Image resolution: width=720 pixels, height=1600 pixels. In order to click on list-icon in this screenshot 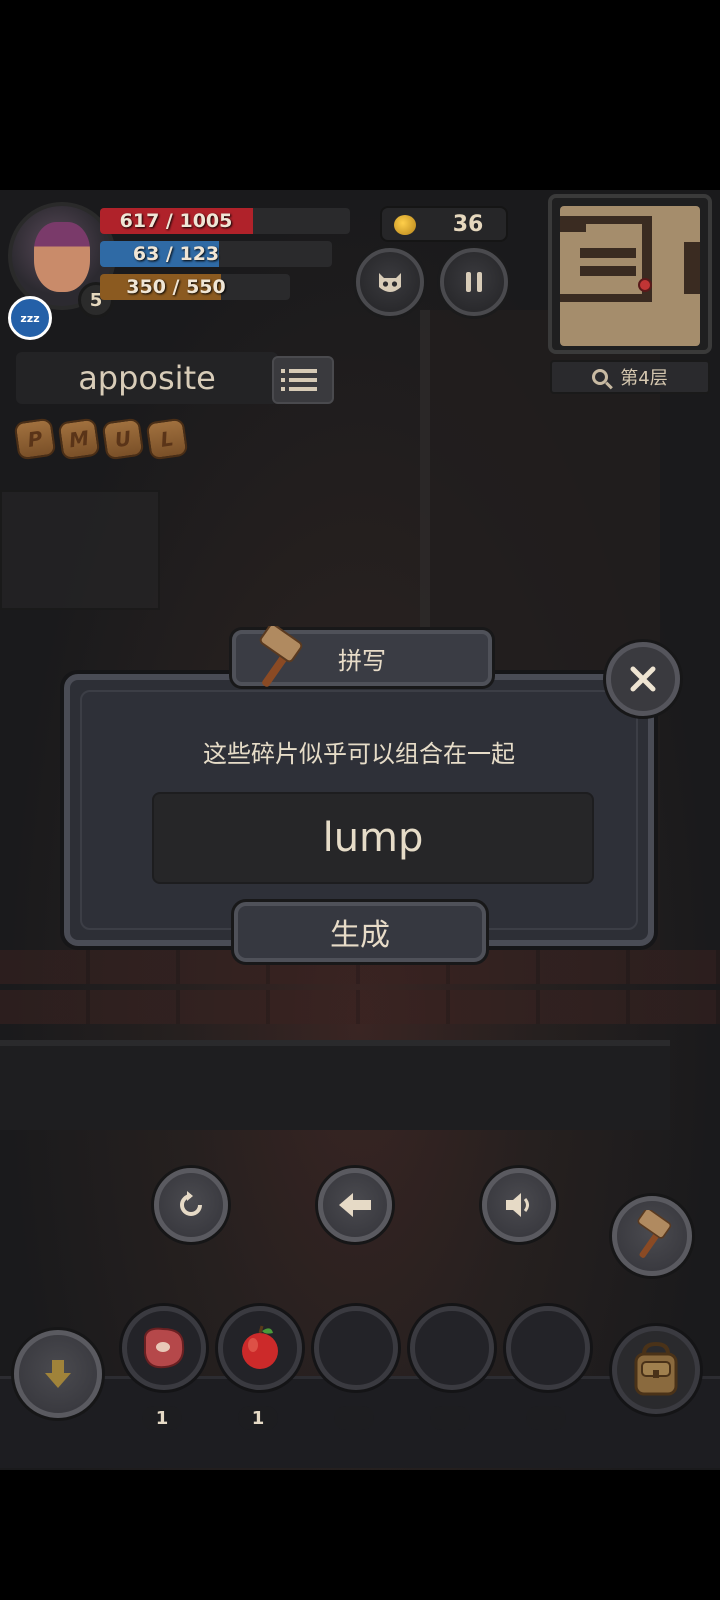, I will do `click(299, 371)`.